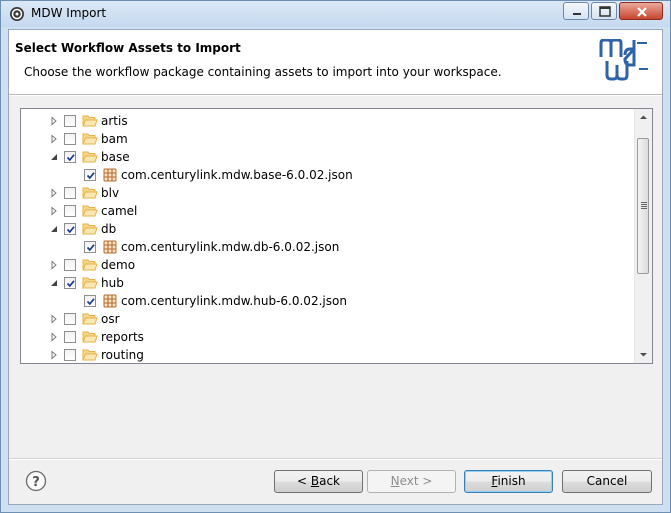  I want to click on tree-folder-row: demo, so click(326, 265).